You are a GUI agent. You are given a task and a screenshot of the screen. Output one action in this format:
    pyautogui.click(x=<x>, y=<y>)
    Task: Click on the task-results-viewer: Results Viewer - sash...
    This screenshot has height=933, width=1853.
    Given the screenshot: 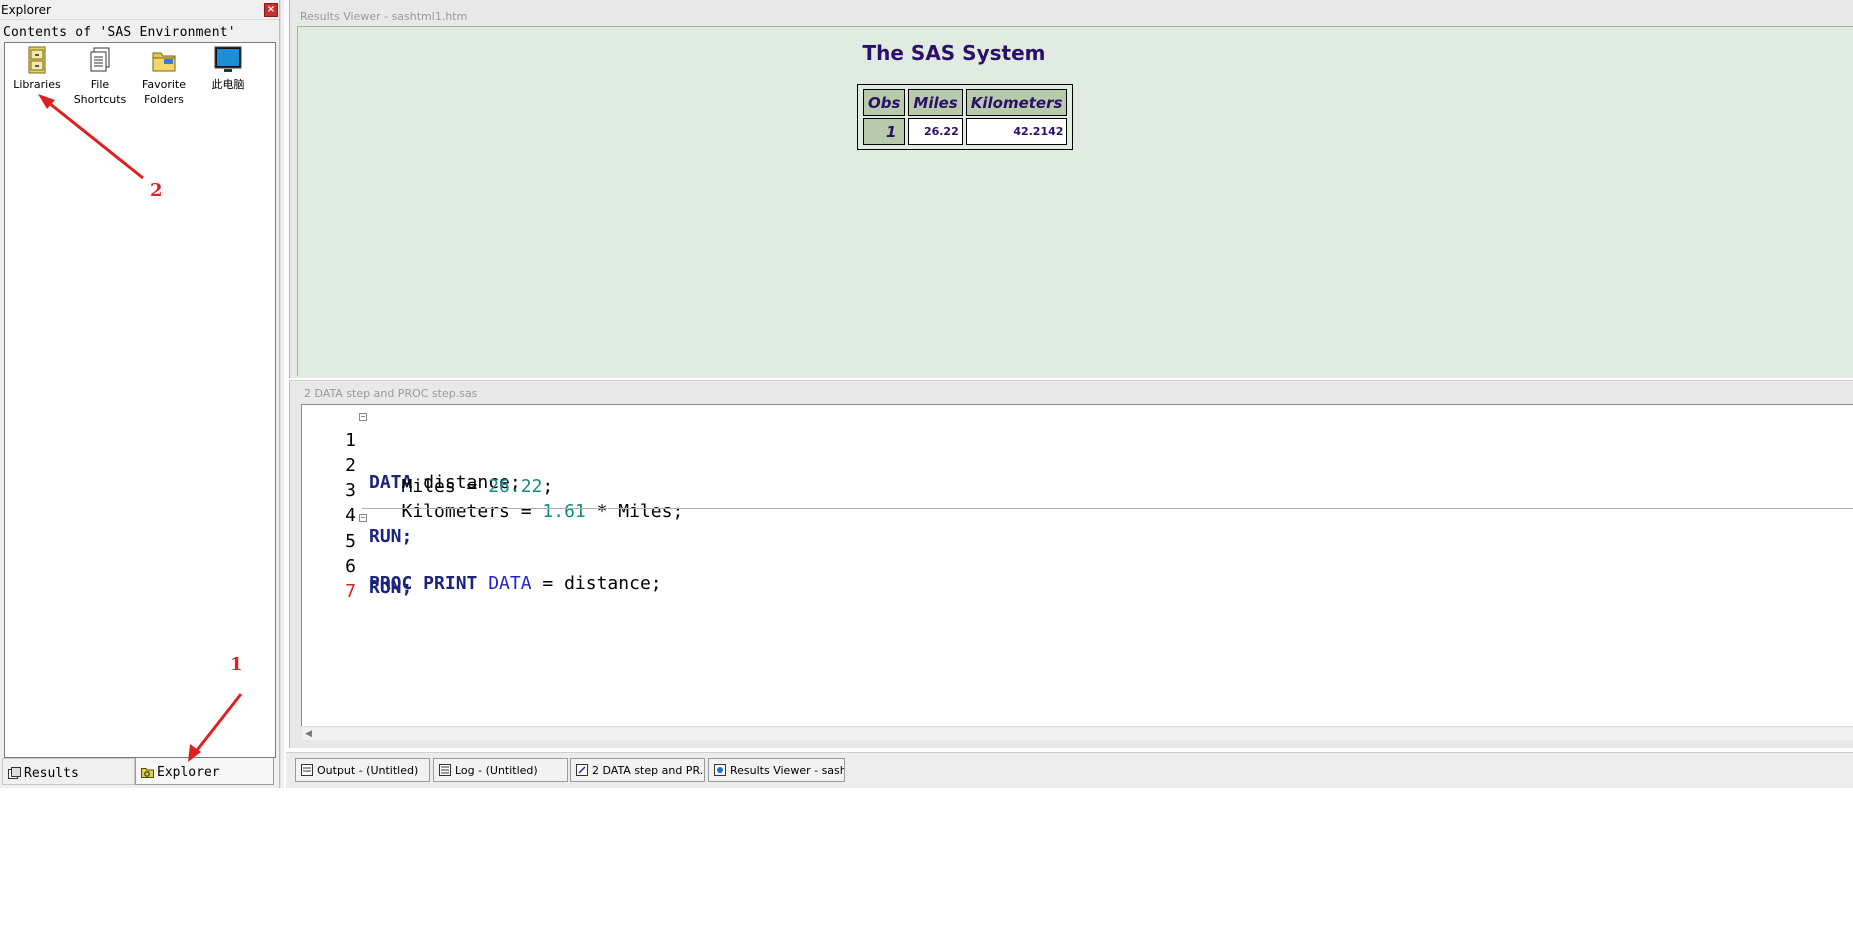 What is the action you would take?
    pyautogui.click(x=776, y=770)
    